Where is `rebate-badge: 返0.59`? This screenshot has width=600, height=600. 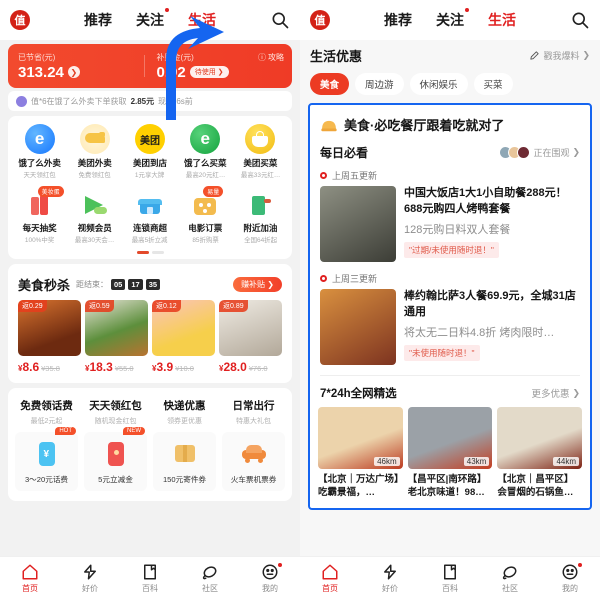
rebate-badge: 返0.59 is located at coordinates (99, 306).